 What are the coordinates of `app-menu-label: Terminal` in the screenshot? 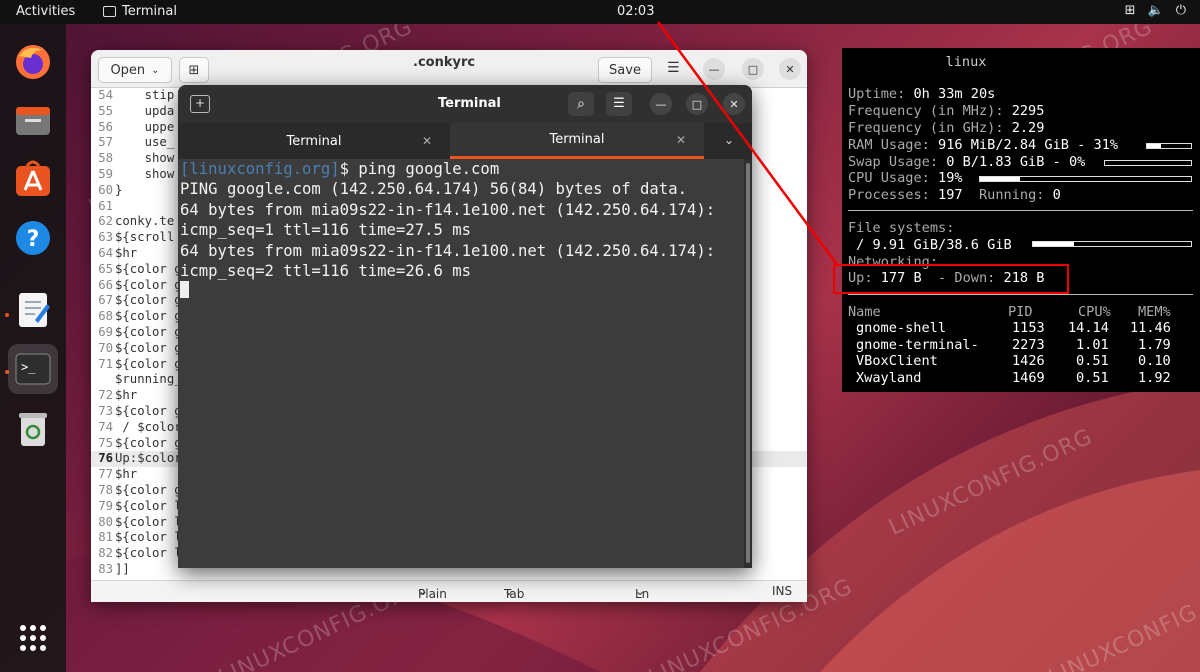 It's located at (149, 11).